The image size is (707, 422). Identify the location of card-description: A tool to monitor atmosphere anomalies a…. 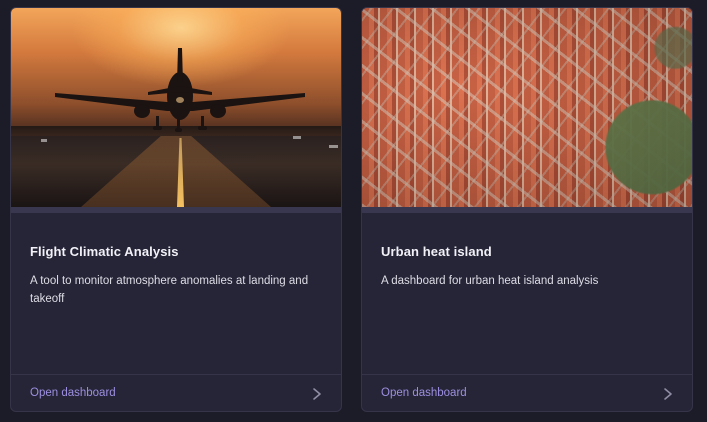
(169, 290).